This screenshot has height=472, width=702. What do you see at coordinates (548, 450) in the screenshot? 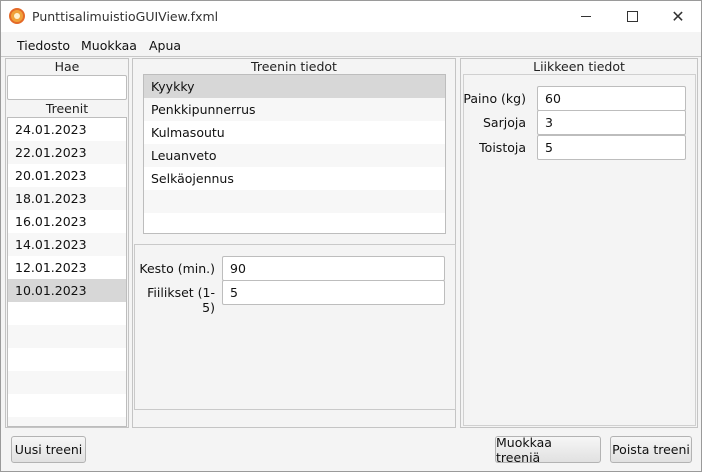
I see `edit-workout-button: Muokkaa treeniä` at bounding box center [548, 450].